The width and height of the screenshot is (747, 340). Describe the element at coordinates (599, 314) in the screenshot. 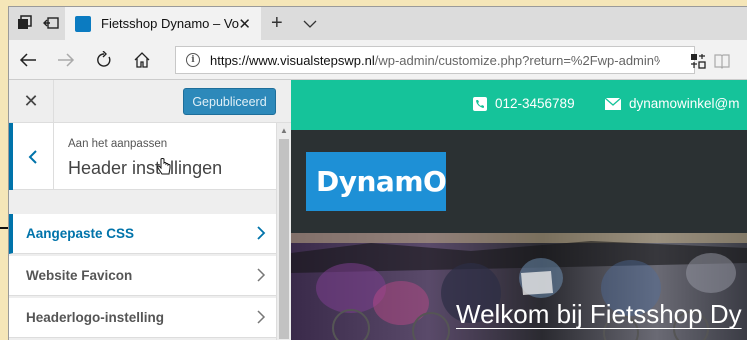

I see `hero-title: Welkom bij Fietsshop Dy` at that location.